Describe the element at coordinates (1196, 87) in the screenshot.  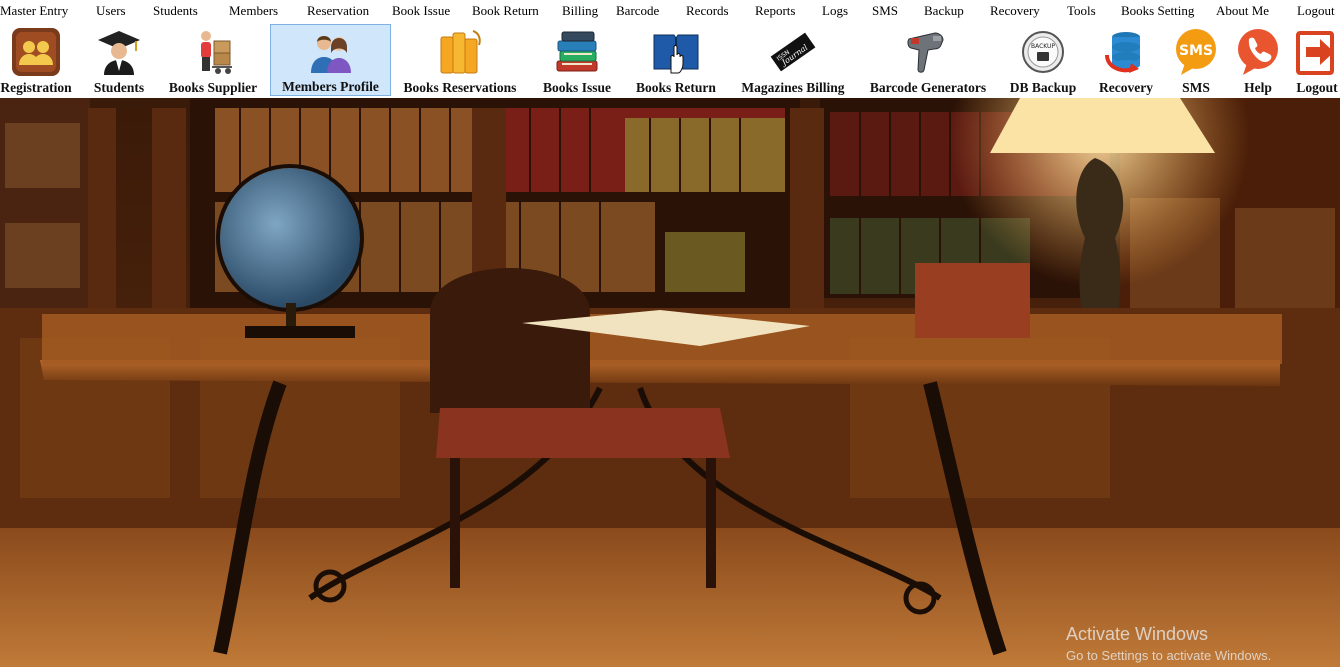
I see `sms-label: SMS` at that location.